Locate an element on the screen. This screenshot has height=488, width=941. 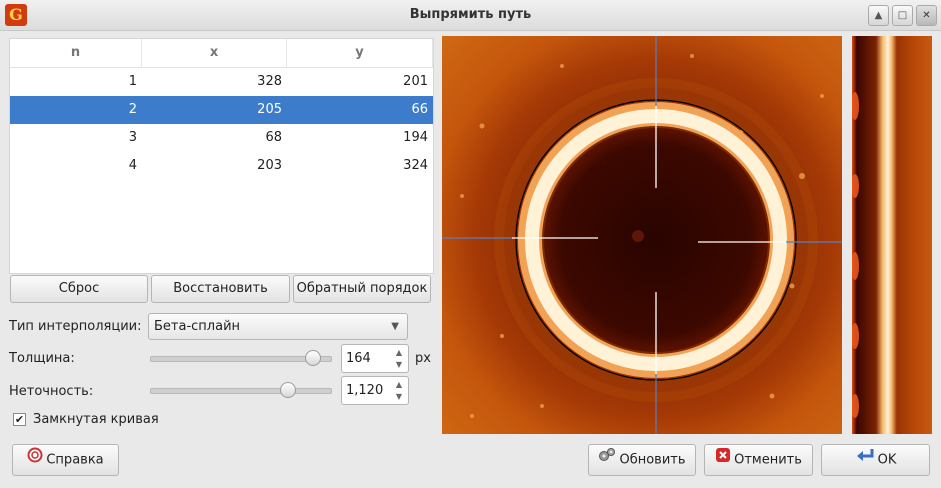
closed-curve-checkbox: ✔ is located at coordinates (19, 419).